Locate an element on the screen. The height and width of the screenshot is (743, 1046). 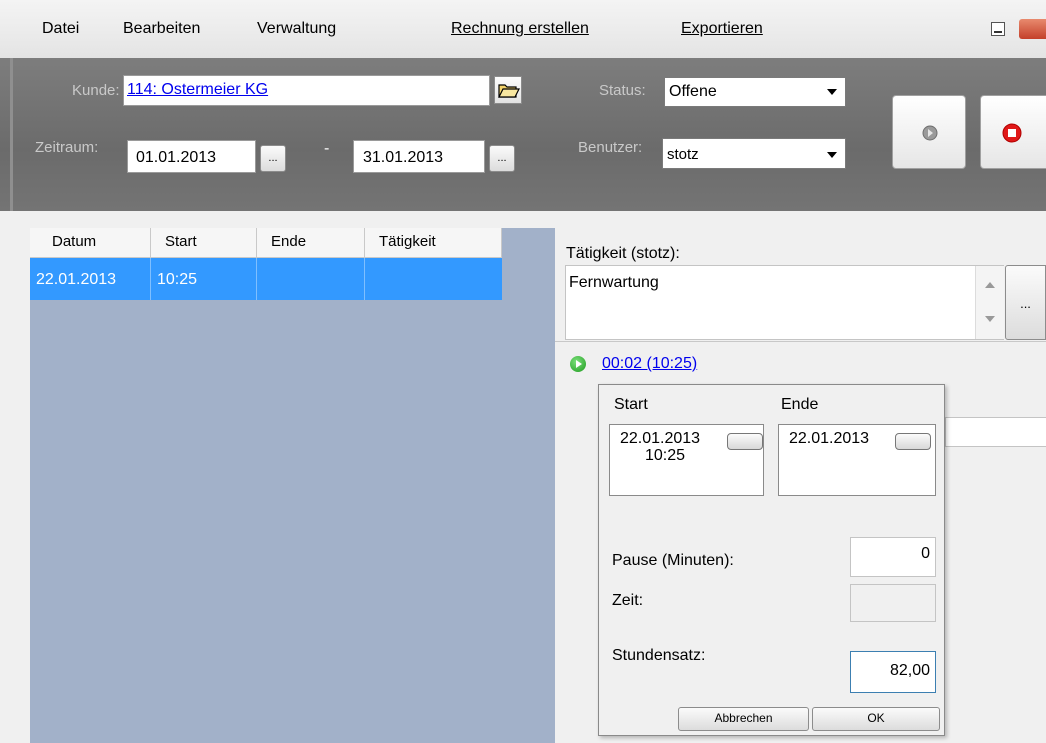
benutzer-select: stotz is located at coordinates (754, 153).